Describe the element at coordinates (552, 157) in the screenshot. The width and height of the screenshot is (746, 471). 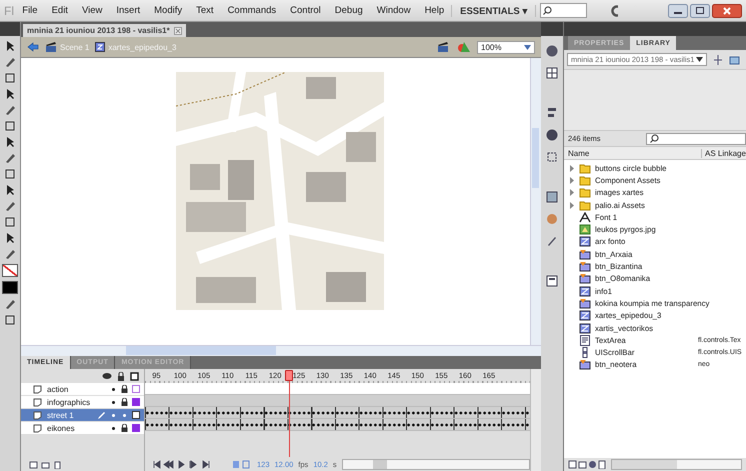
I see `transform-icon` at that location.